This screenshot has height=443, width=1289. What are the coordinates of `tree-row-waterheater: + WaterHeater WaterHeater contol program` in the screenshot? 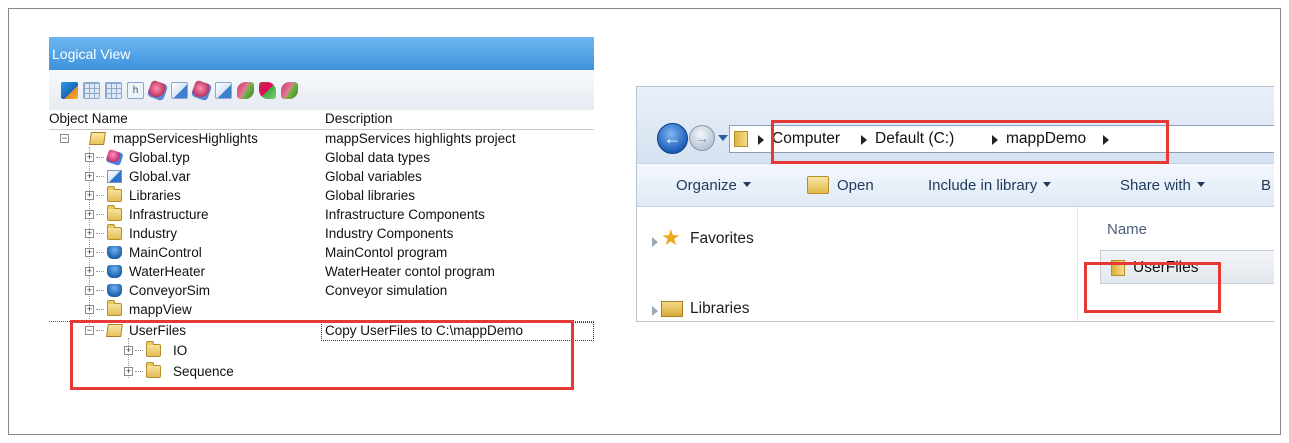 It's located at (321, 272).